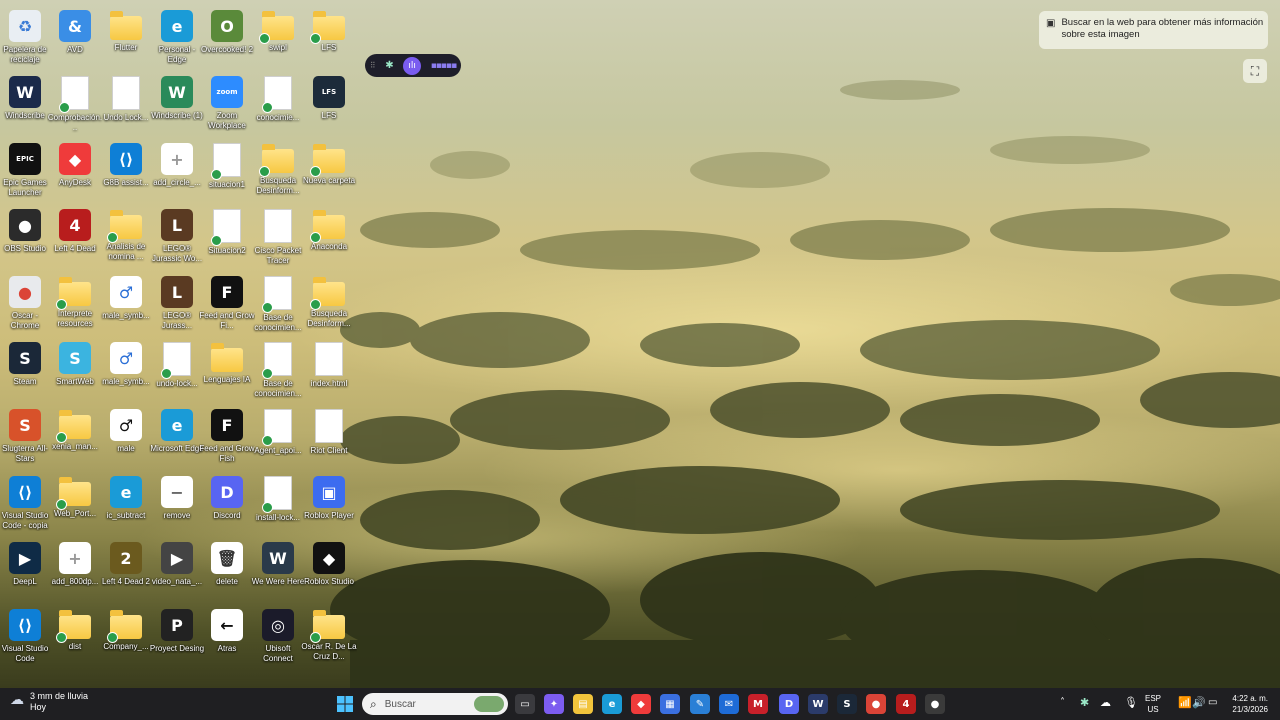 This screenshot has width=1280, height=720. What do you see at coordinates (227, 39) in the screenshot?
I see `desktop-icon: O Overcooked! 2` at bounding box center [227, 39].